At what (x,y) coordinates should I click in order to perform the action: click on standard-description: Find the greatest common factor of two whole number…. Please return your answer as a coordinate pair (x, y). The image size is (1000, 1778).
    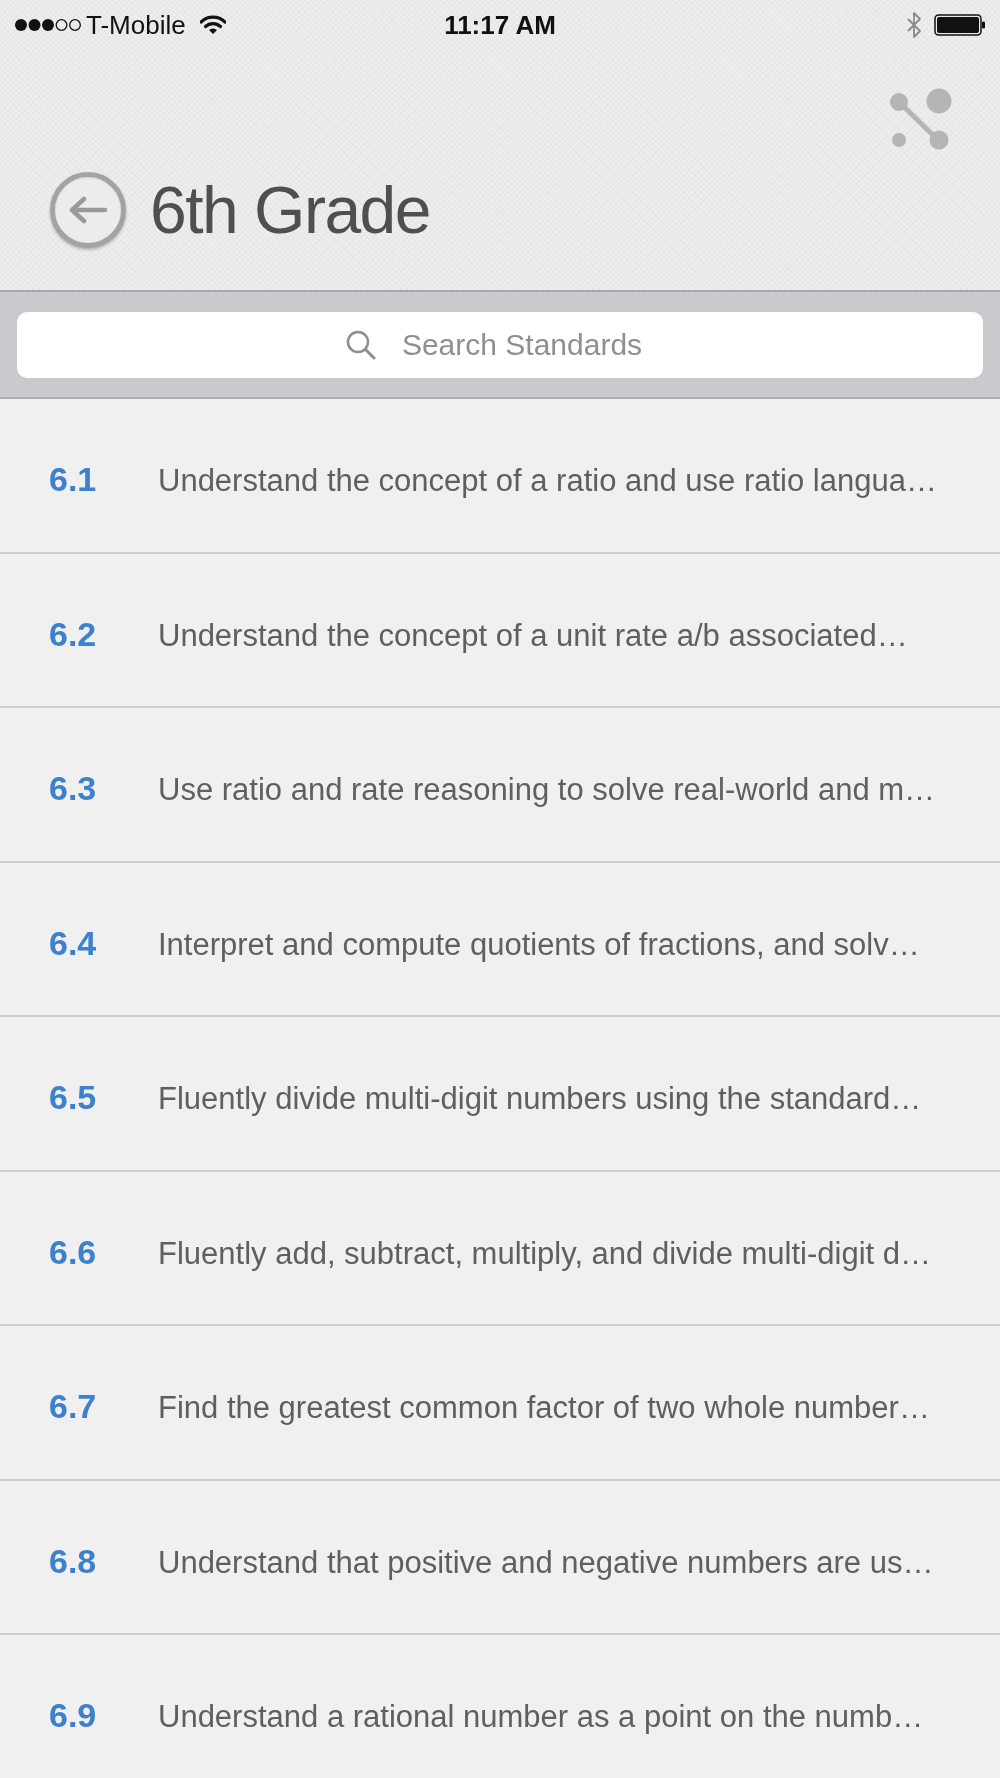
    Looking at the image, I should click on (544, 1408).